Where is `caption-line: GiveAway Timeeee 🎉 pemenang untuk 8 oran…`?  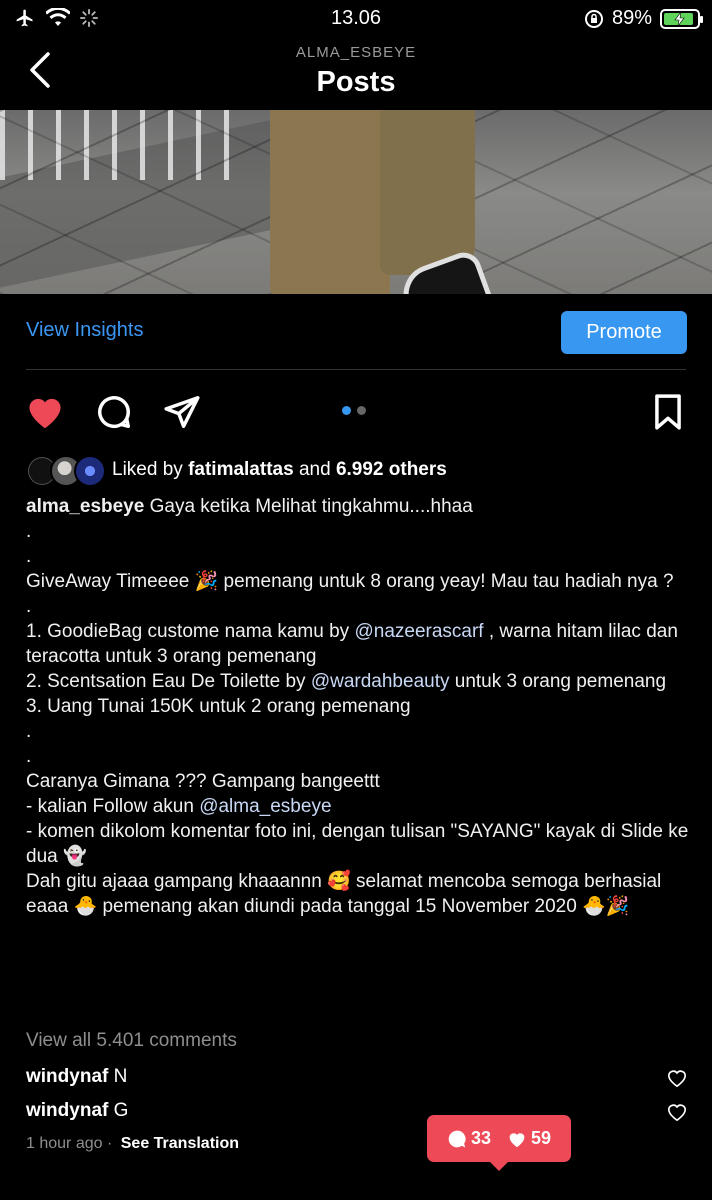
caption-line: GiveAway Timeeee 🎉 pemenang untuk 8 oran… is located at coordinates (350, 581).